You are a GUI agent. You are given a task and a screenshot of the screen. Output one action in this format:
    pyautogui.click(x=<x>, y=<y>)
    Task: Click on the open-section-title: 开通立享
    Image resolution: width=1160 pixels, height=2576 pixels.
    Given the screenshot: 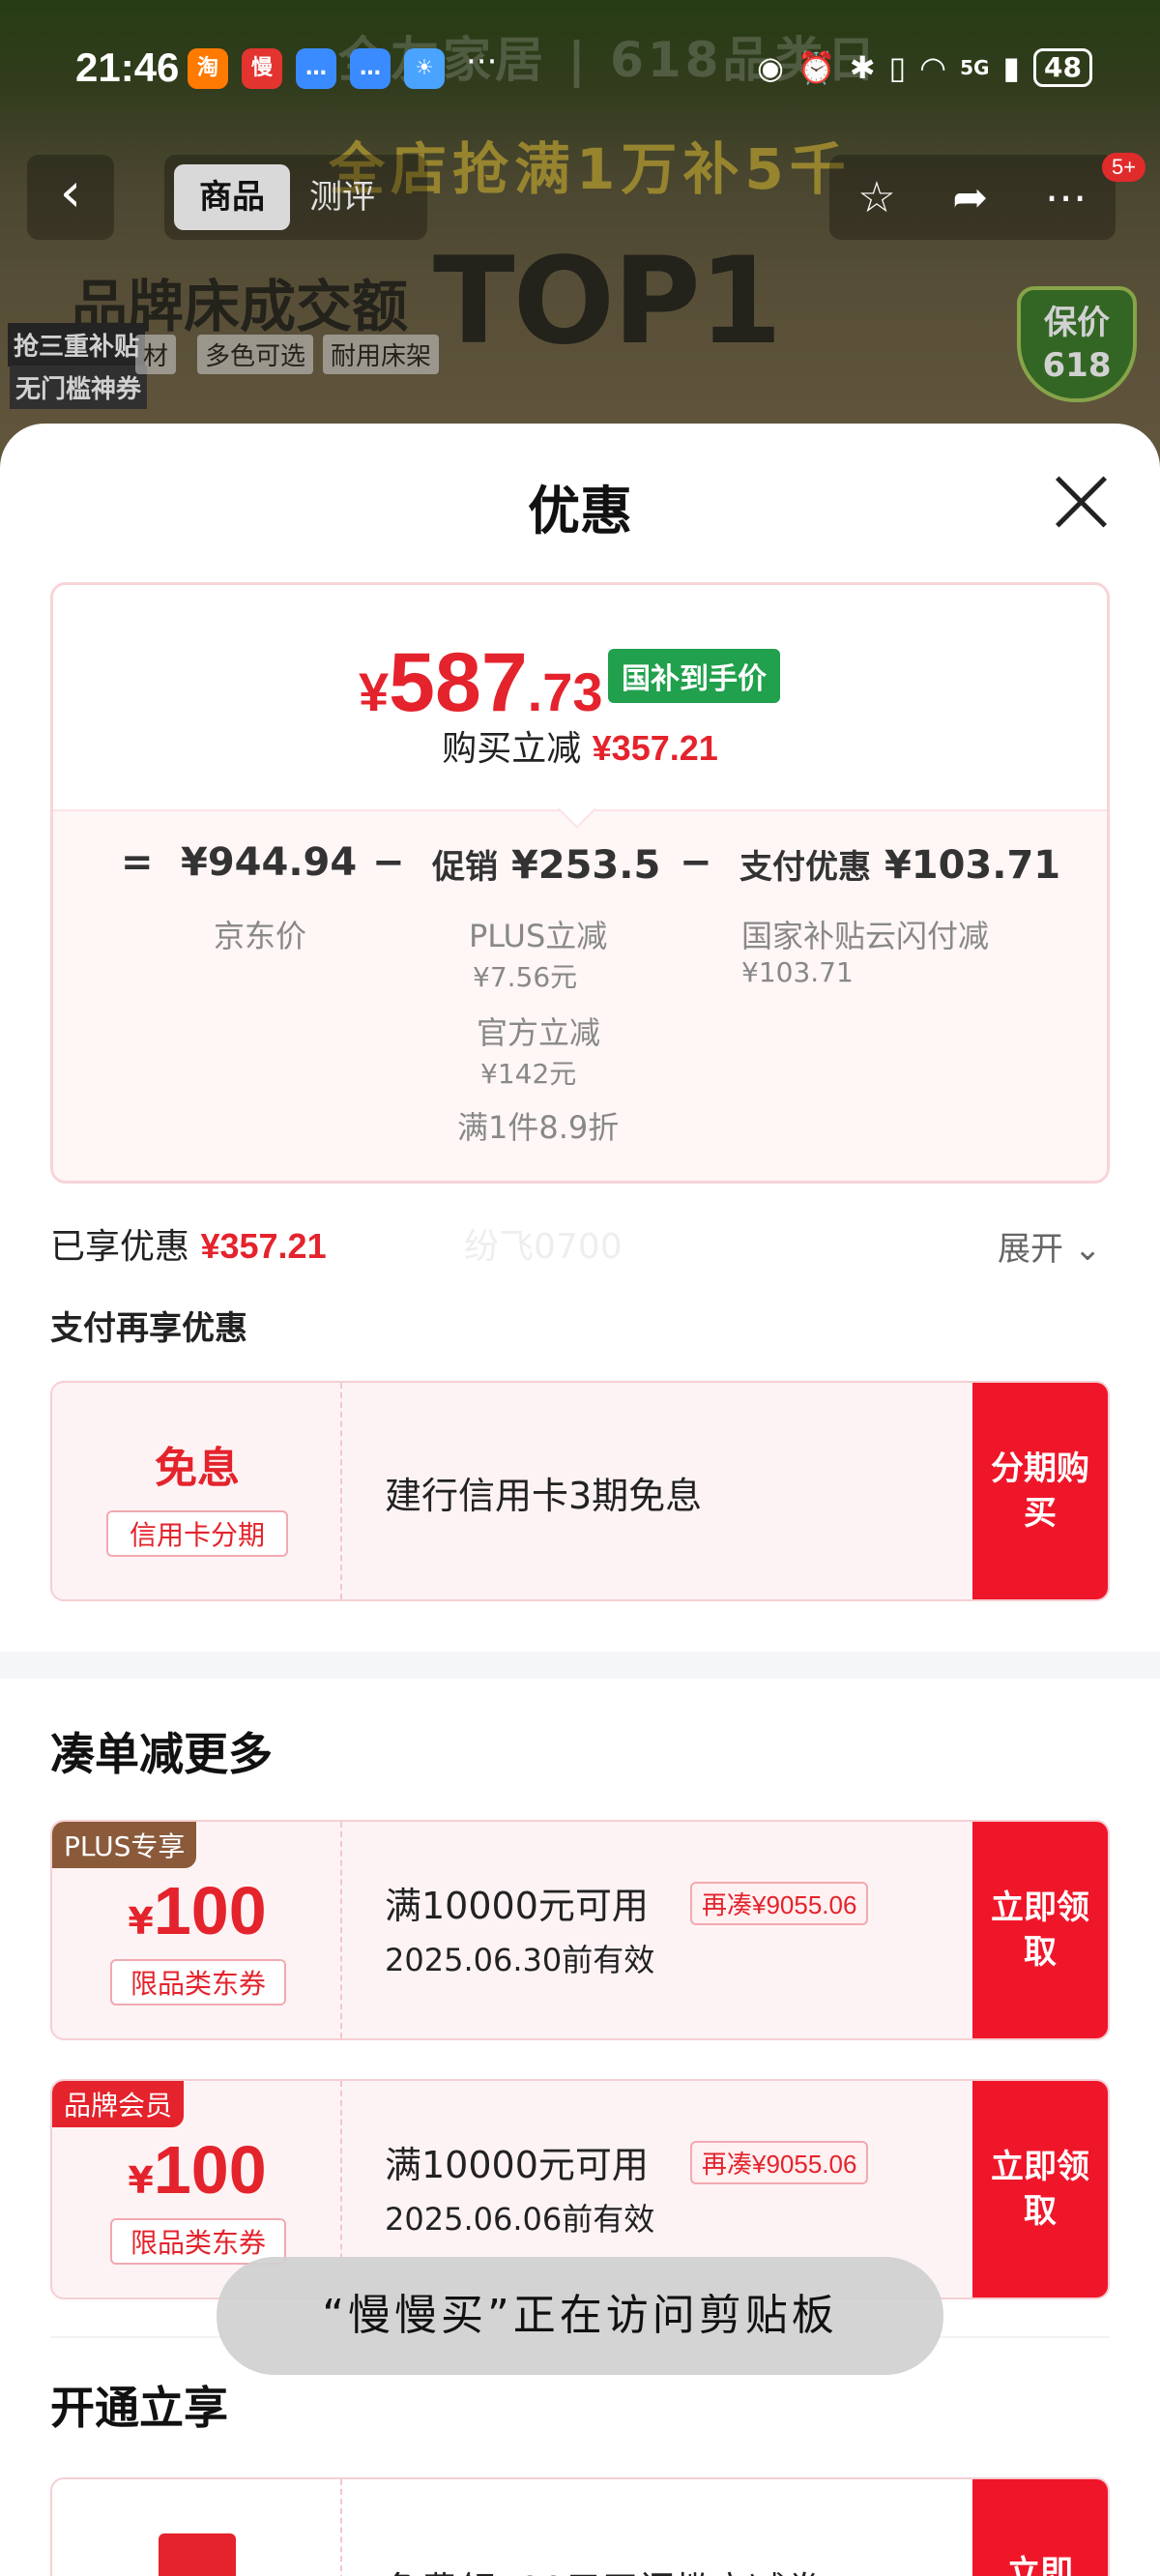 What is the action you would take?
    pyautogui.click(x=139, y=2408)
    